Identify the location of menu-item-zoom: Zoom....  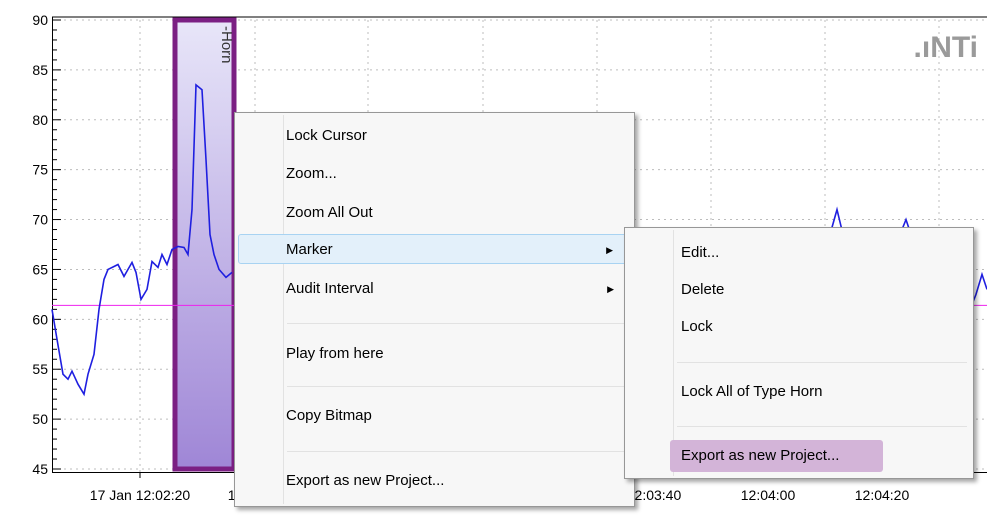
(433, 174).